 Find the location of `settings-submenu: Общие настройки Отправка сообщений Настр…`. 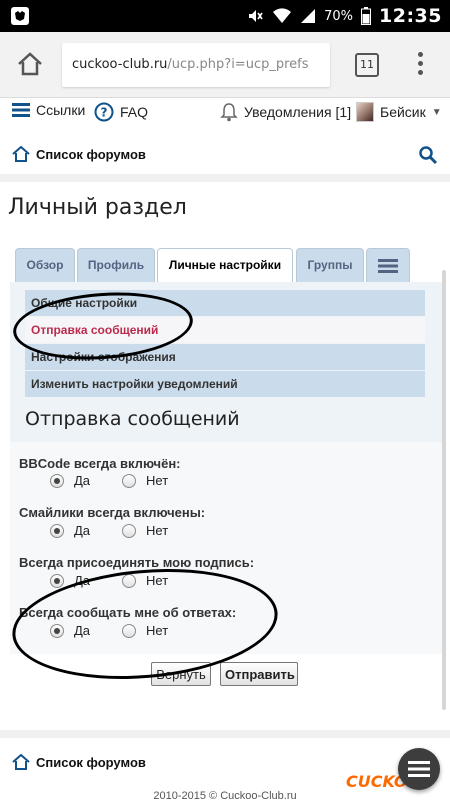

settings-submenu: Общие настройки Отправка сообщений Настр… is located at coordinates (225, 344).